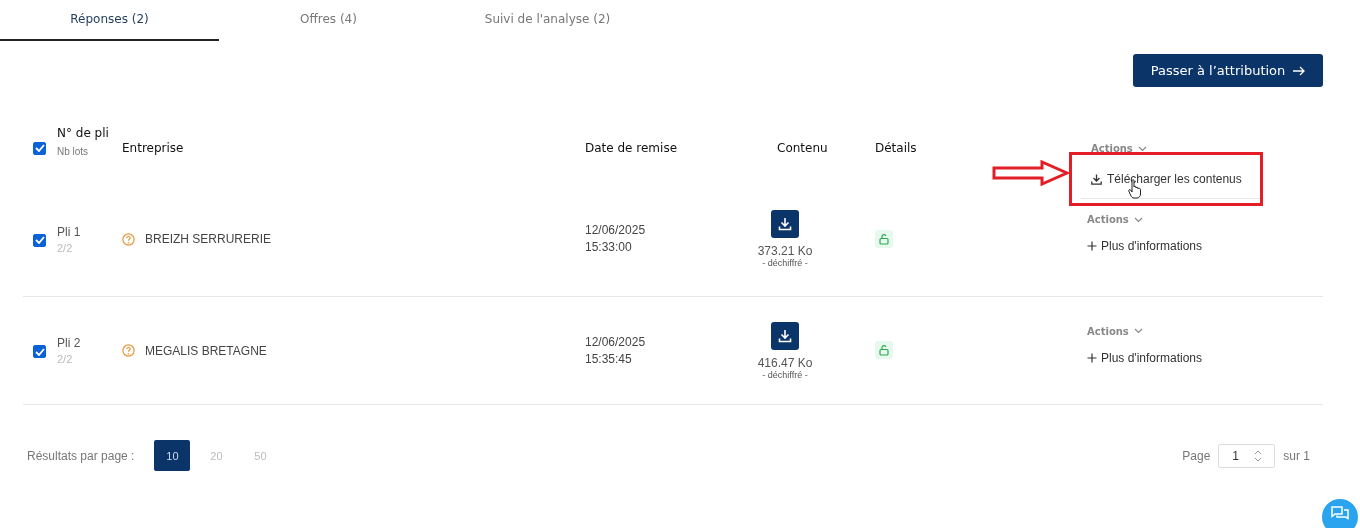 Image resolution: width=1360 pixels, height=528 pixels. Describe the element at coordinates (1228, 70) in the screenshot. I see `attribution-button: Passer à l’attribution` at that location.